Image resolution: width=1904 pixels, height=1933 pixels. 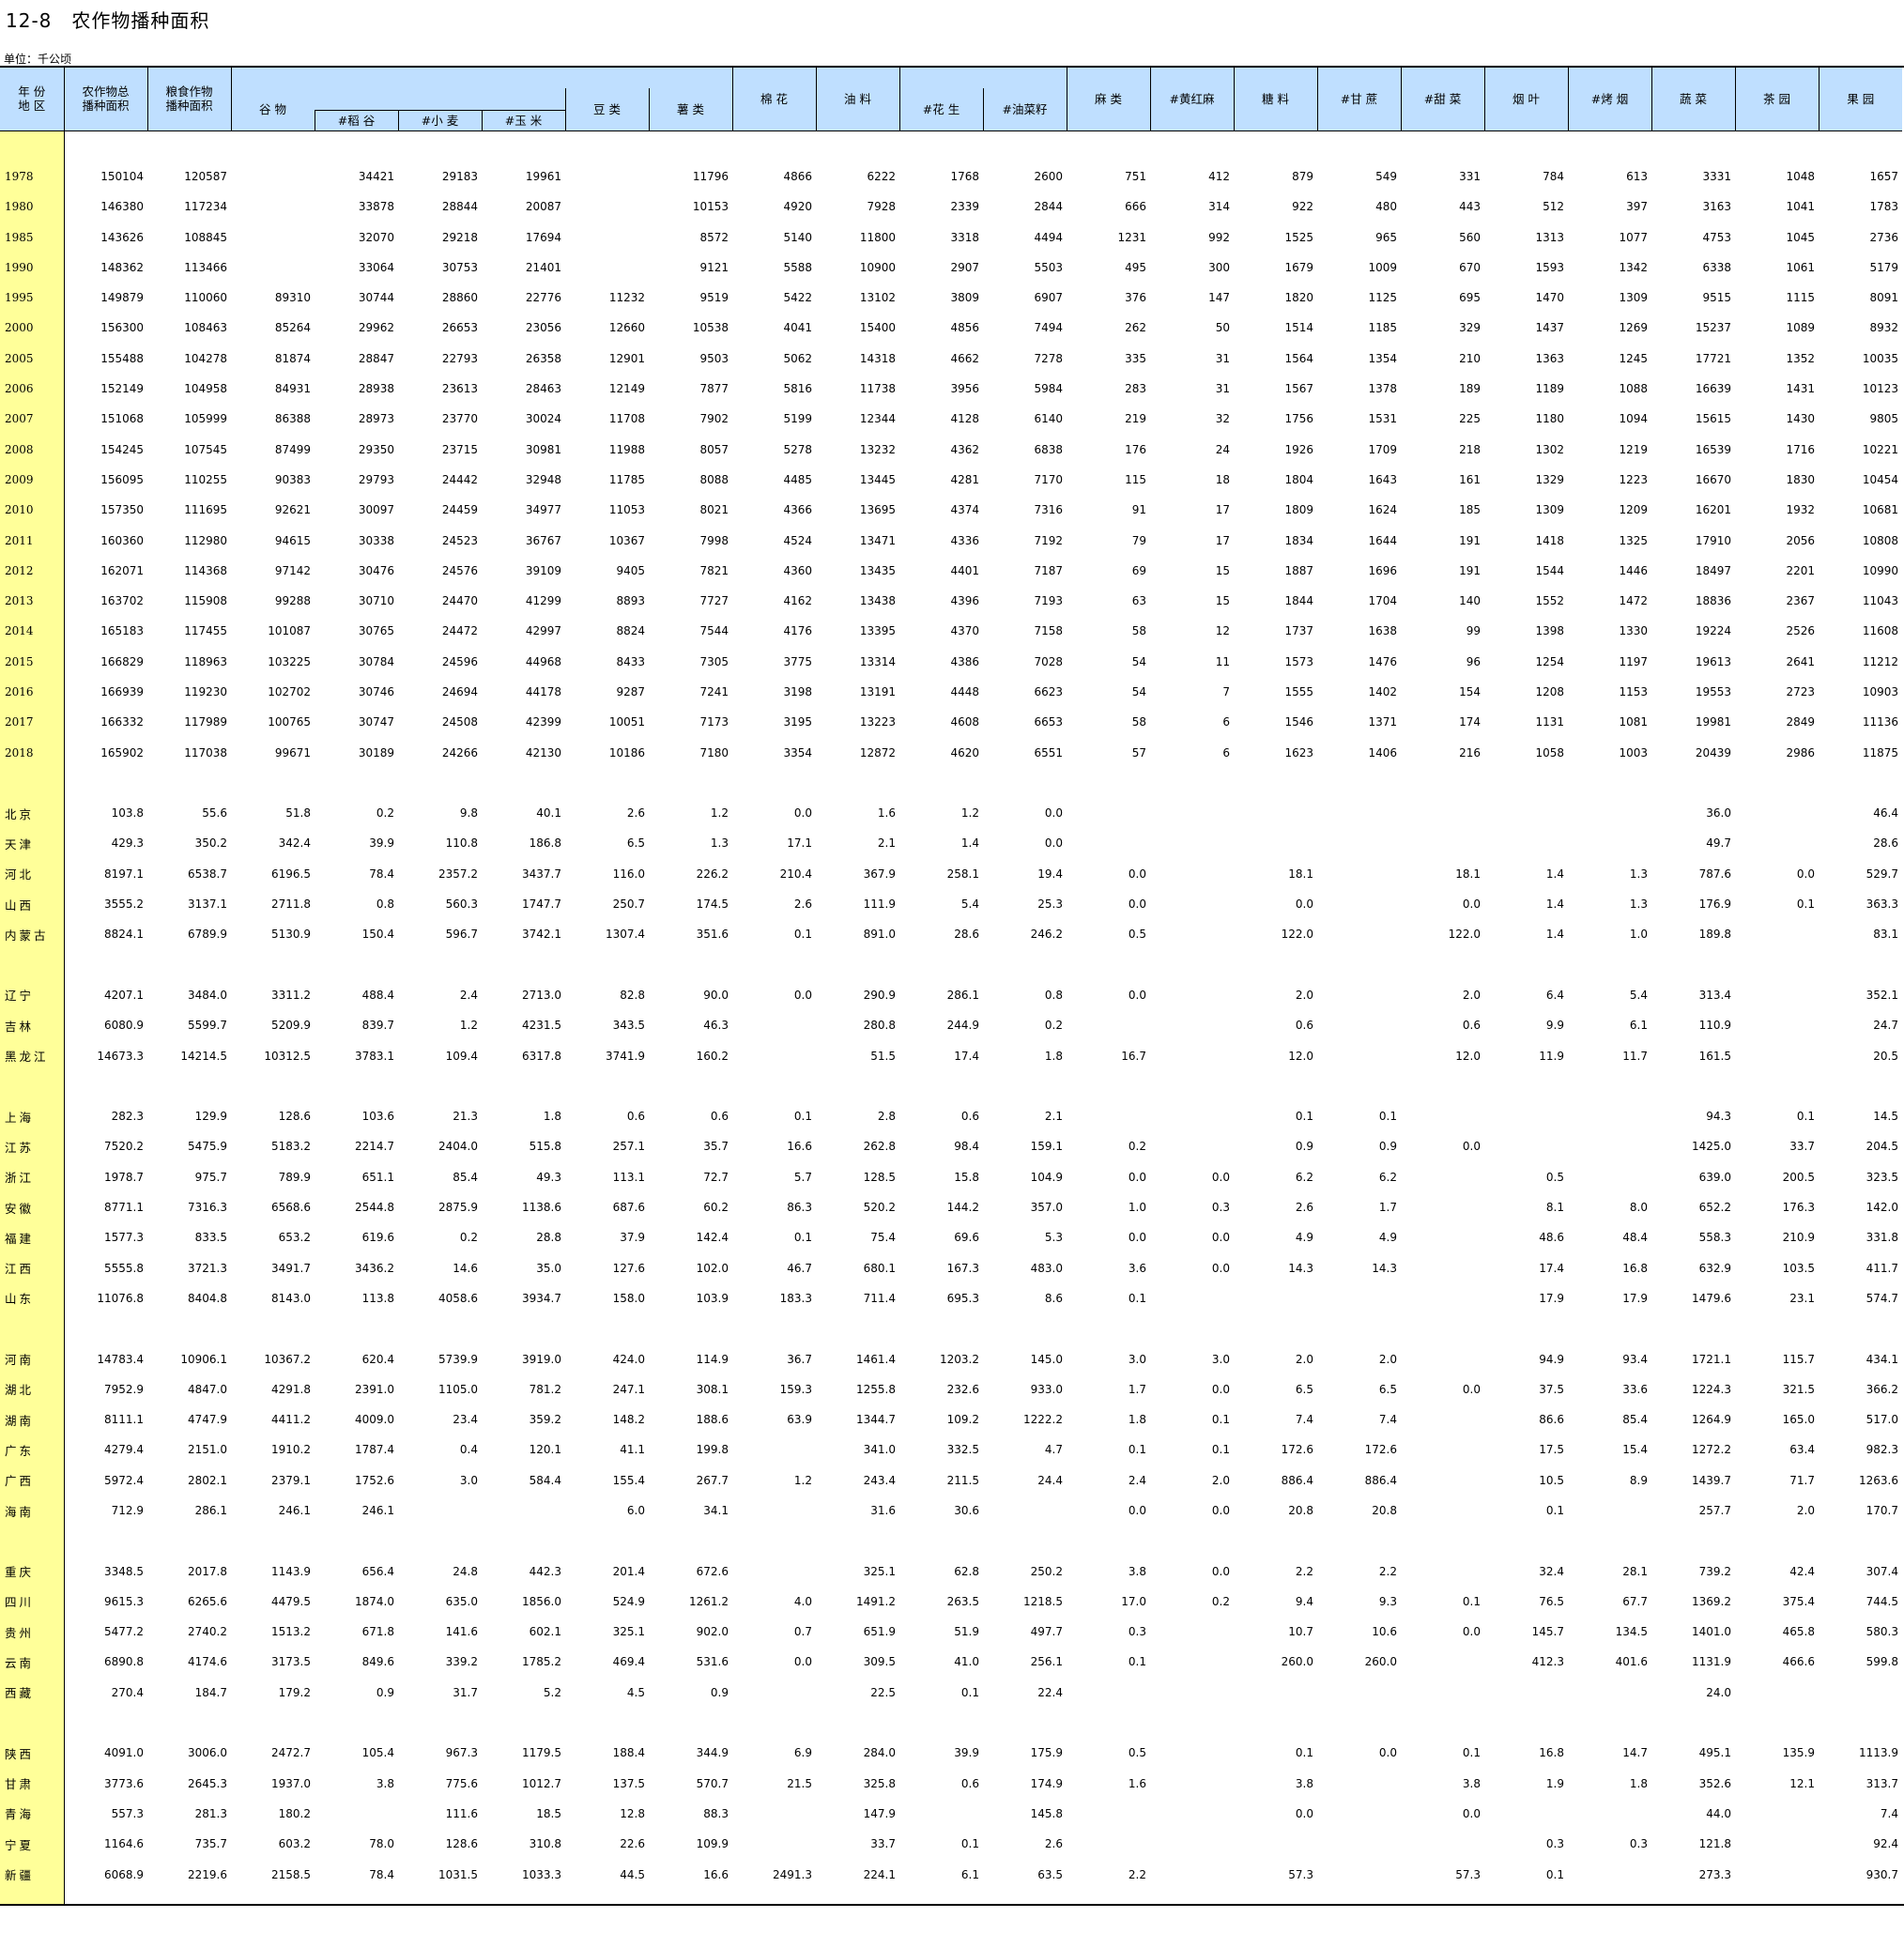 What do you see at coordinates (966, 1571) in the screenshot?
I see `table-cell: 62.8` at bounding box center [966, 1571].